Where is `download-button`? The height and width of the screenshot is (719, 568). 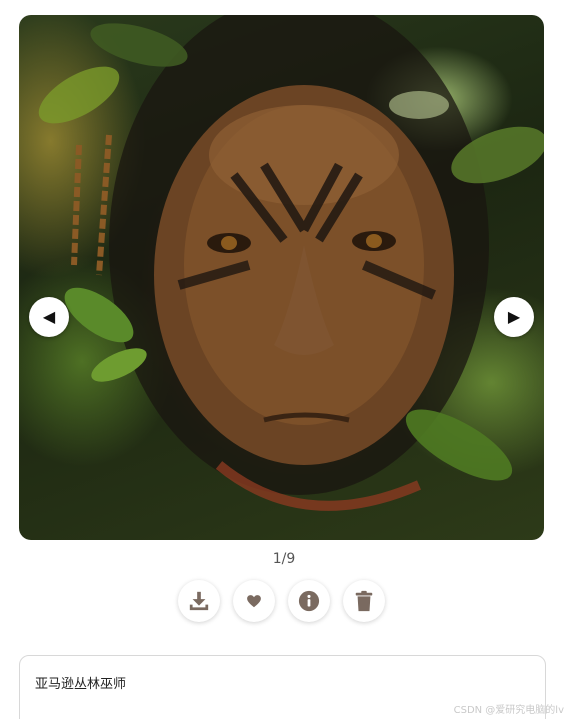
download-button is located at coordinates (199, 601).